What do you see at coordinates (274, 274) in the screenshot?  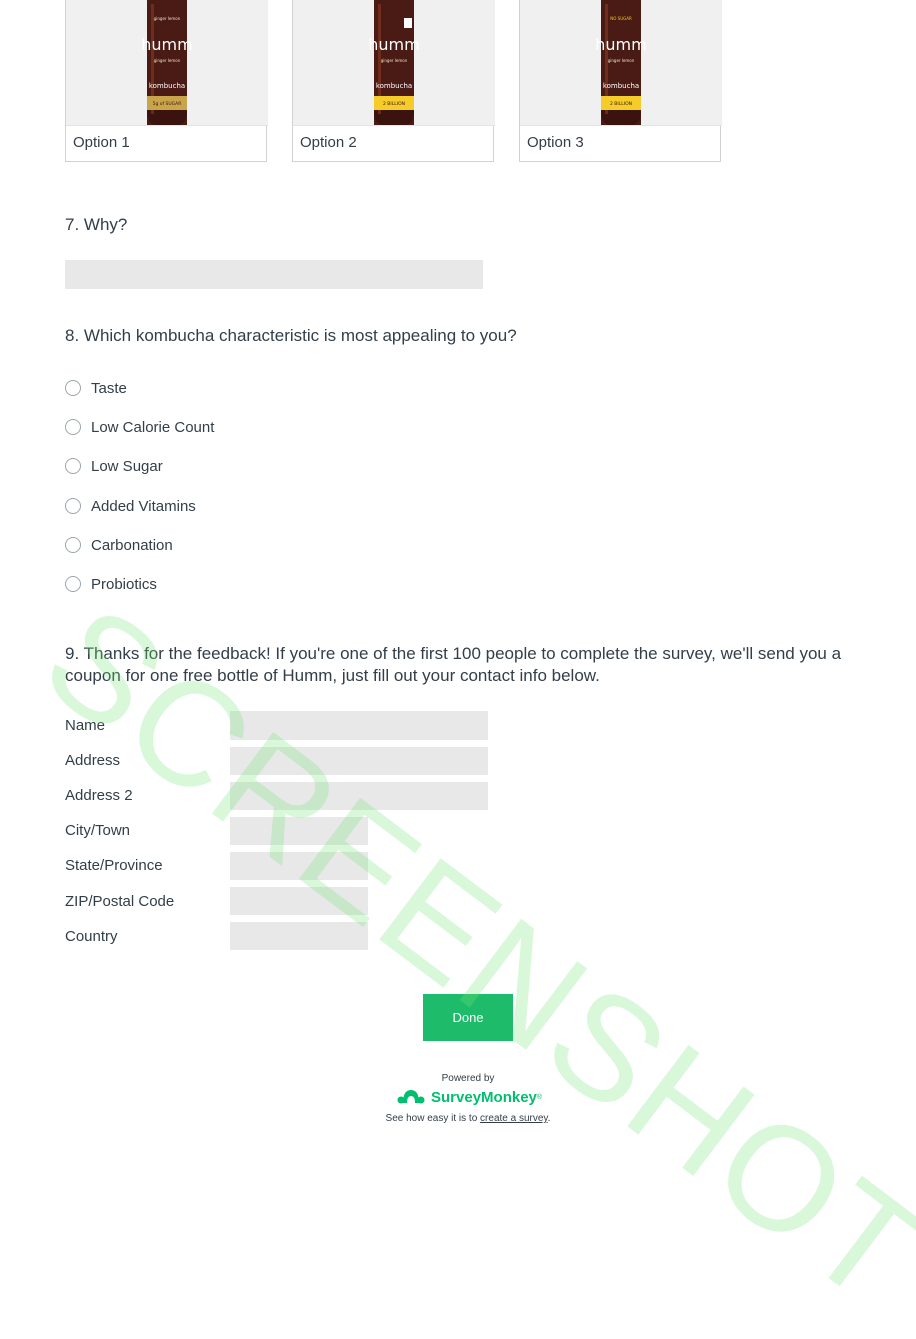 I see `why-text-input` at bounding box center [274, 274].